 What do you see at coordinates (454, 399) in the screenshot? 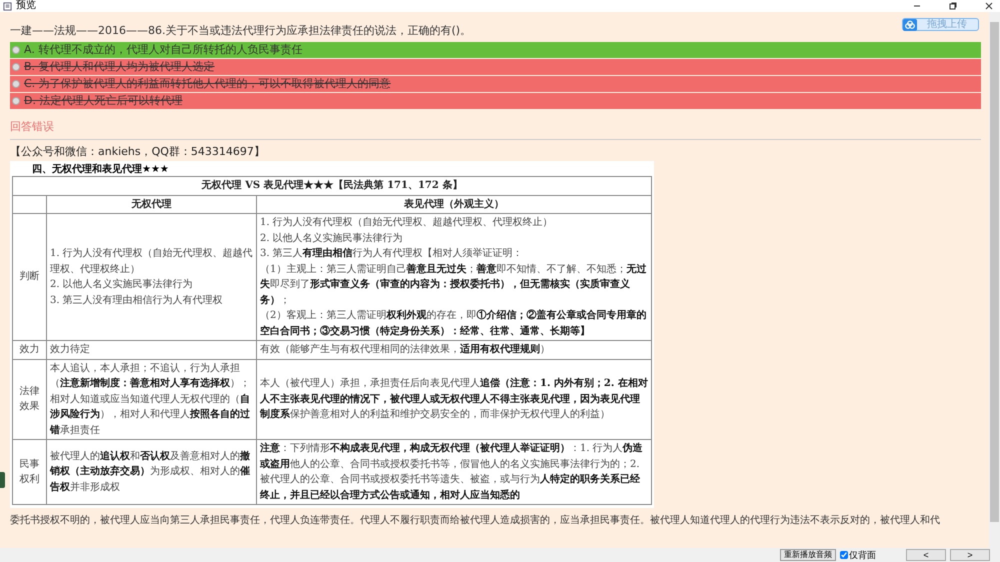
I see `table-cell: 本人（被代理人）承担，承担责任后向表见代理人追偿（注意：1. 内外有别；2. 在相对人不主张表见代理的情况下，被代理人或无权代理人不得主张表见代理，因为表见代理制度系保护善意相对人的利益和维护交易安全的，而非保护无权代理人的利益）` at bounding box center [454, 399].